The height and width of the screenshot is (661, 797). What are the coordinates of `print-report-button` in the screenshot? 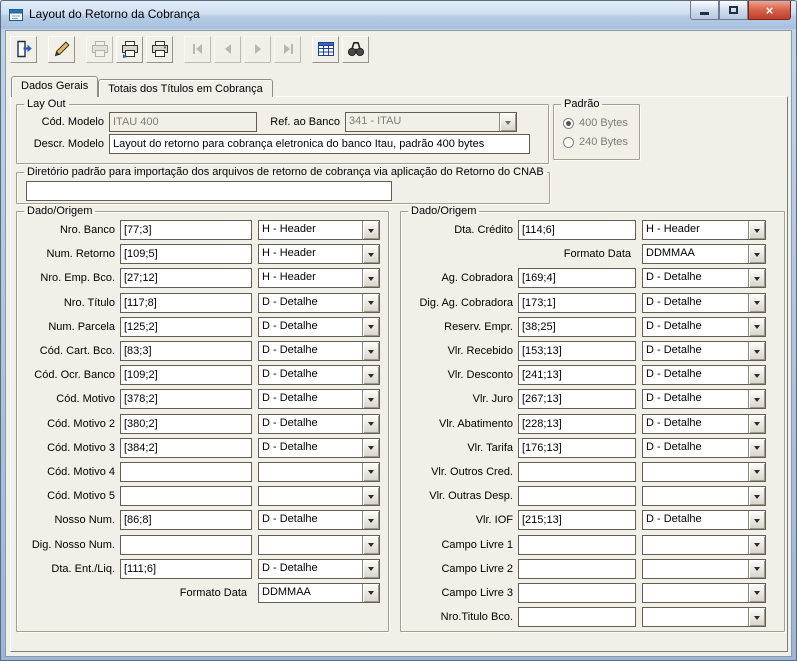 It's located at (159, 49).